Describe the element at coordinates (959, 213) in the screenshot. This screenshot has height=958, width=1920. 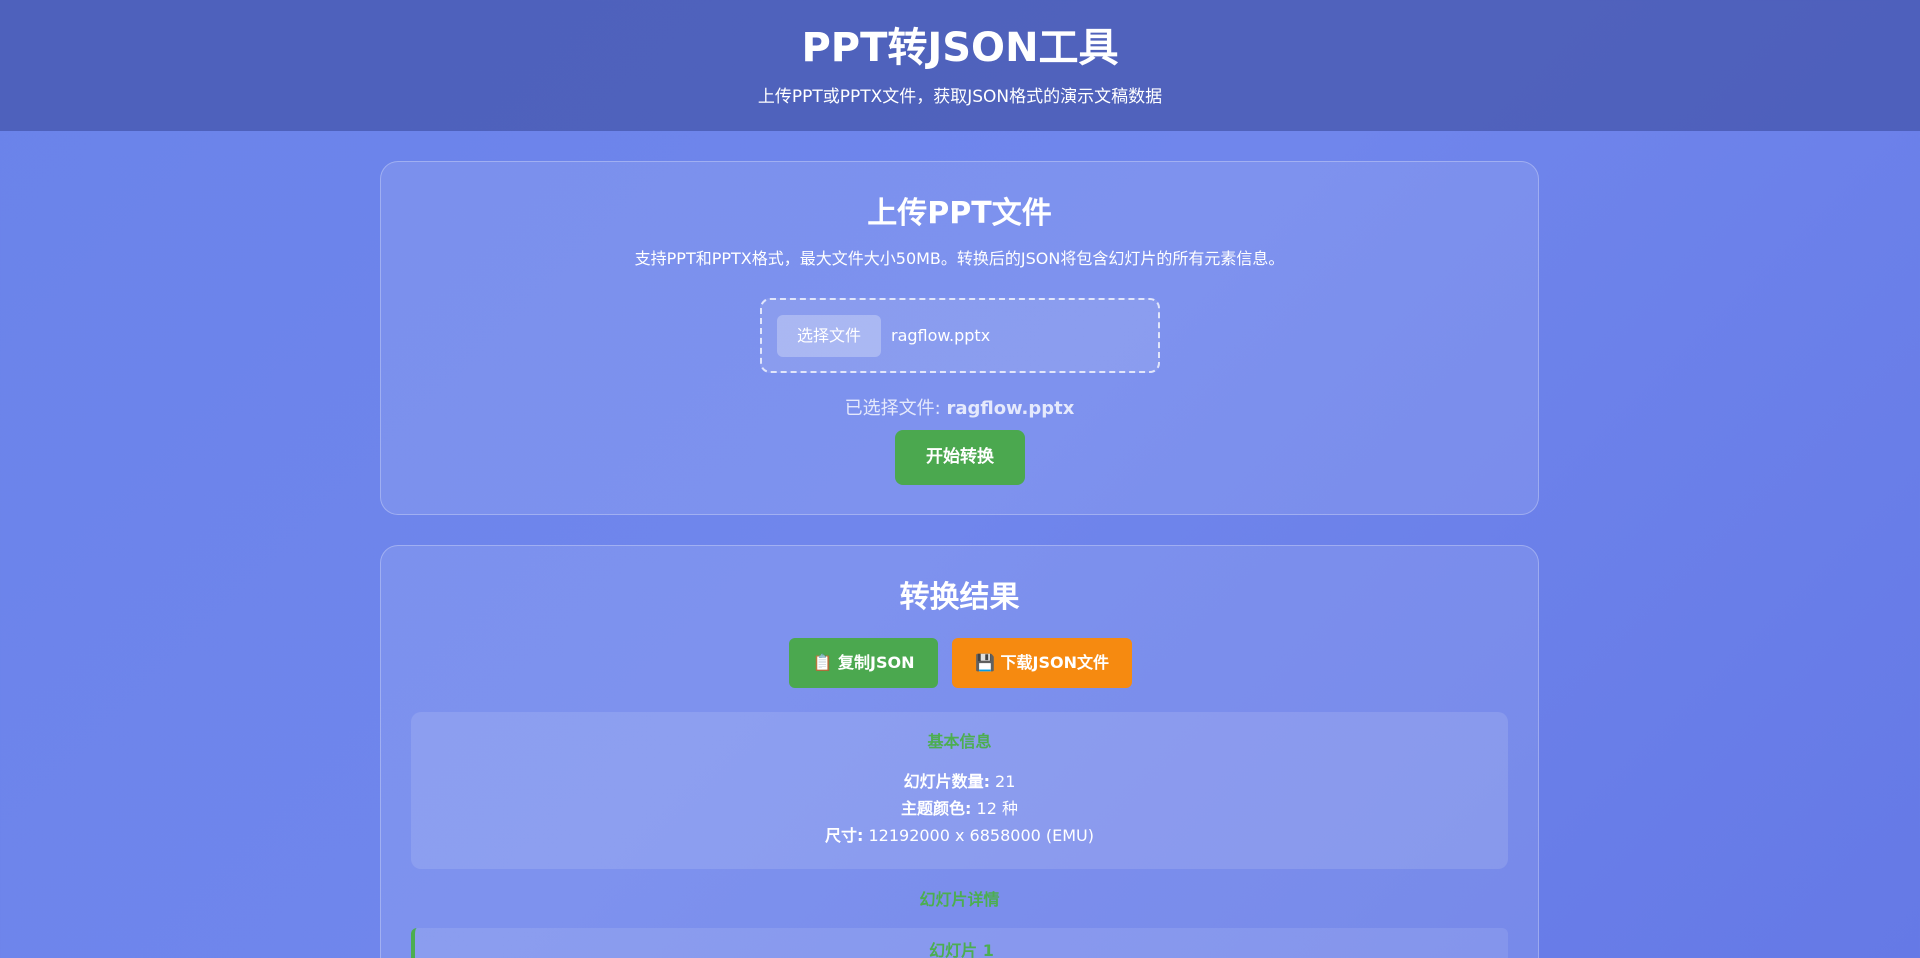
I see `upload-title: 上传PPT文件` at that location.